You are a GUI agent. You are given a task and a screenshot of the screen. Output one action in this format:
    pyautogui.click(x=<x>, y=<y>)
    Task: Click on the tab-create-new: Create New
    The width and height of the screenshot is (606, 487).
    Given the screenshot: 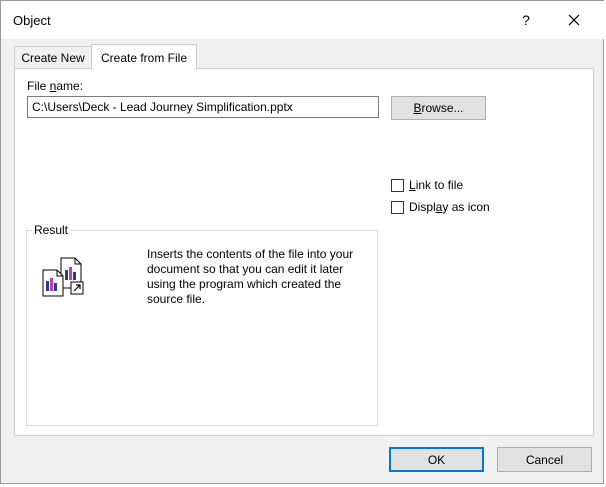 What is the action you would take?
    pyautogui.click(x=53, y=57)
    